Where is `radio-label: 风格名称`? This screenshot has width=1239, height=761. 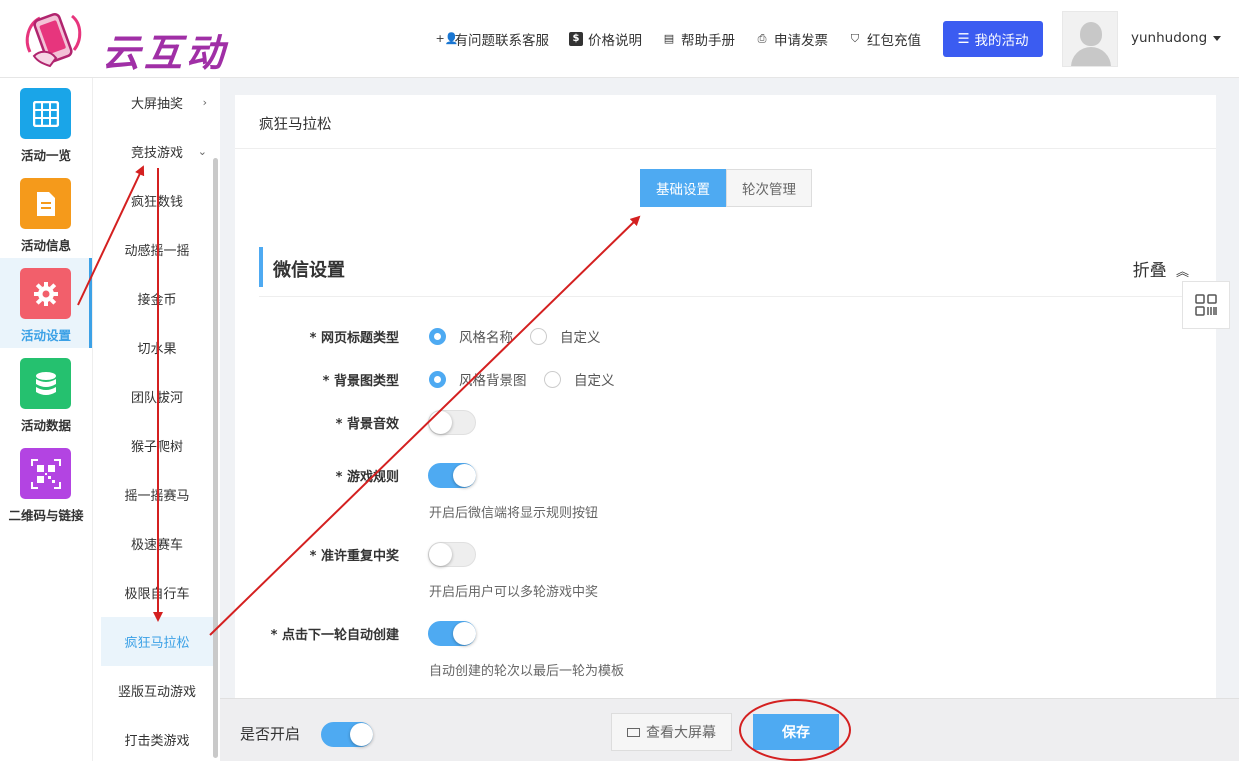
radio-label: 风格名称 is located at coordinates (486, 338).